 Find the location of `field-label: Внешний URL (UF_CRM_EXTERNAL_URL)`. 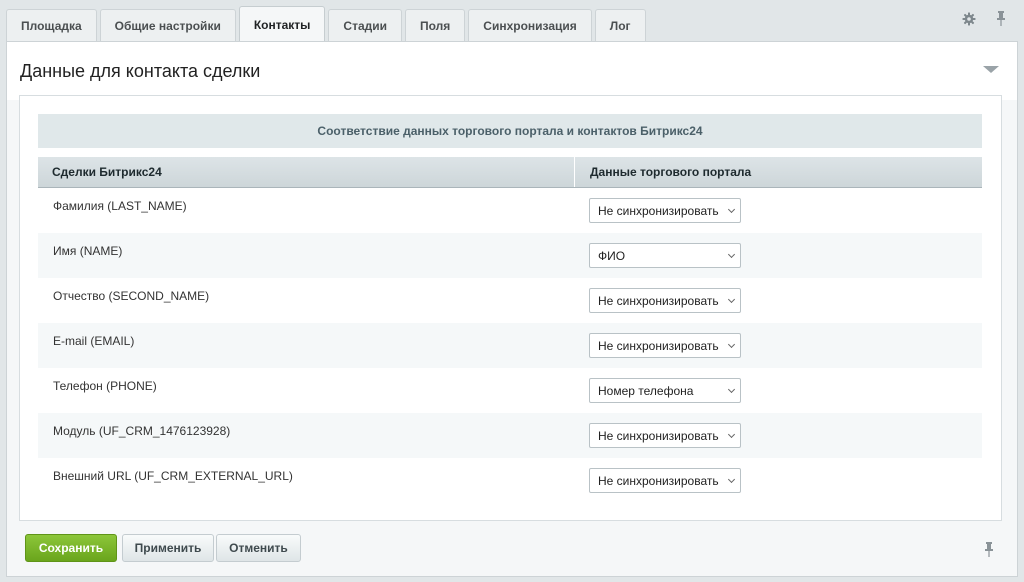

field-label: Внешний URL (UF_CRM_EXTERNAL_URL) is located at coordinates (173, 476).